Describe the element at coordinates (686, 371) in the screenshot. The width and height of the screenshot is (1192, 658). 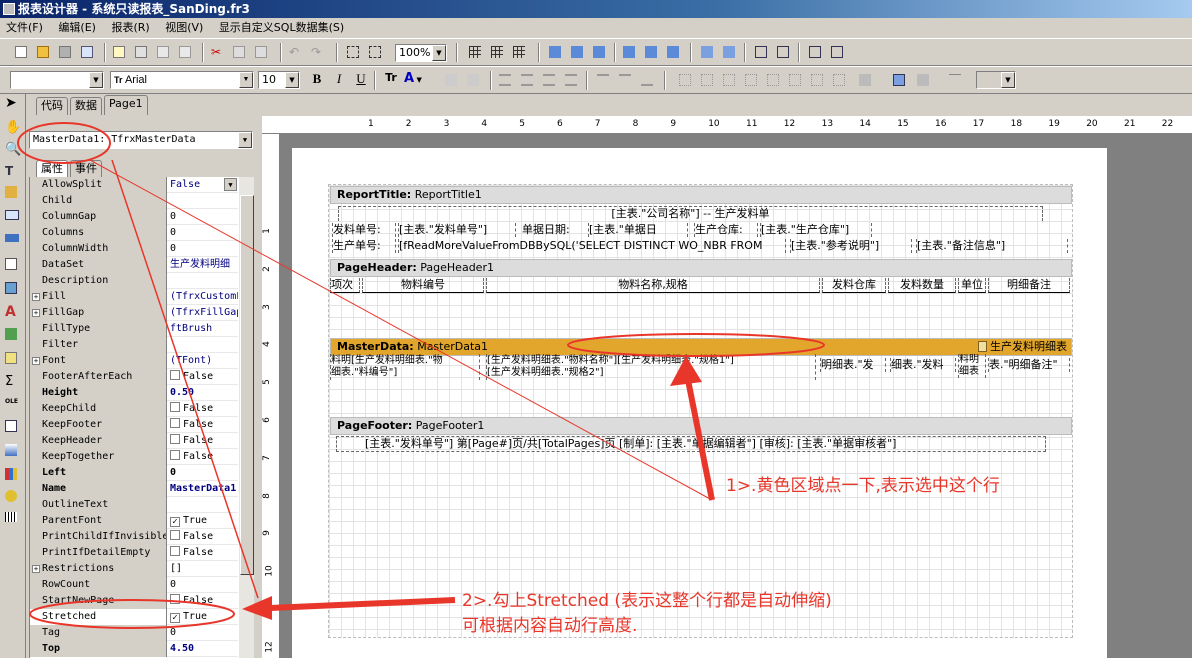
I see `annotation-arrowhead-up` at that location.